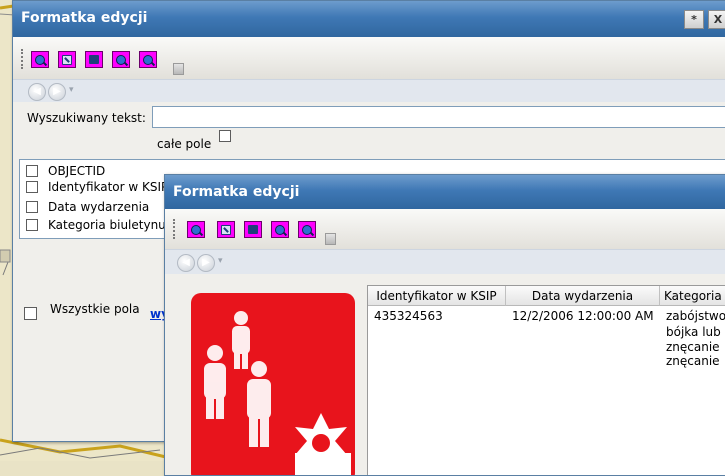 This screenshot has width=725, height=476. I want to click on search-label: Wyszukiwany tekst:, so click(86, 118).